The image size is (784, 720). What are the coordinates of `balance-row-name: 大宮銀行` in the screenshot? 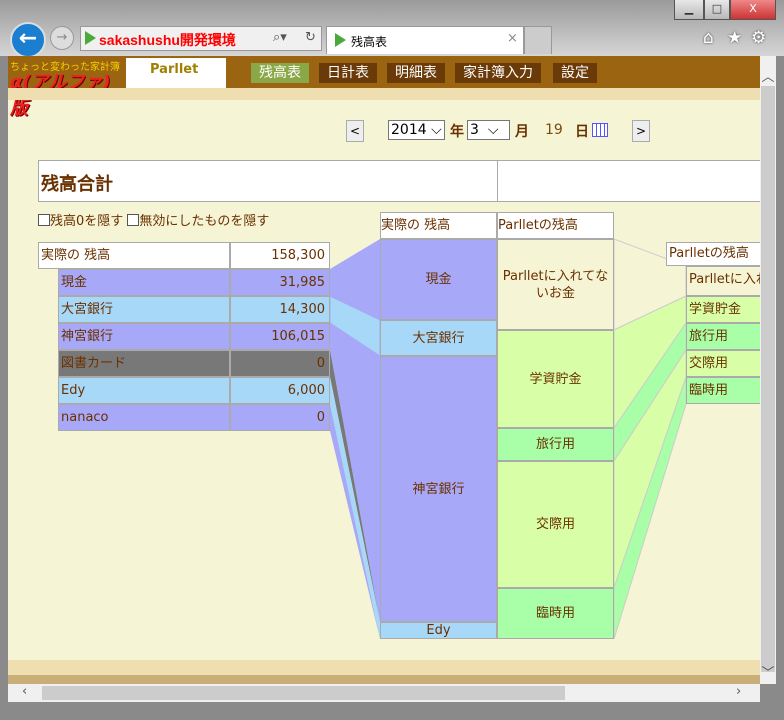 It's located at (144, 309).